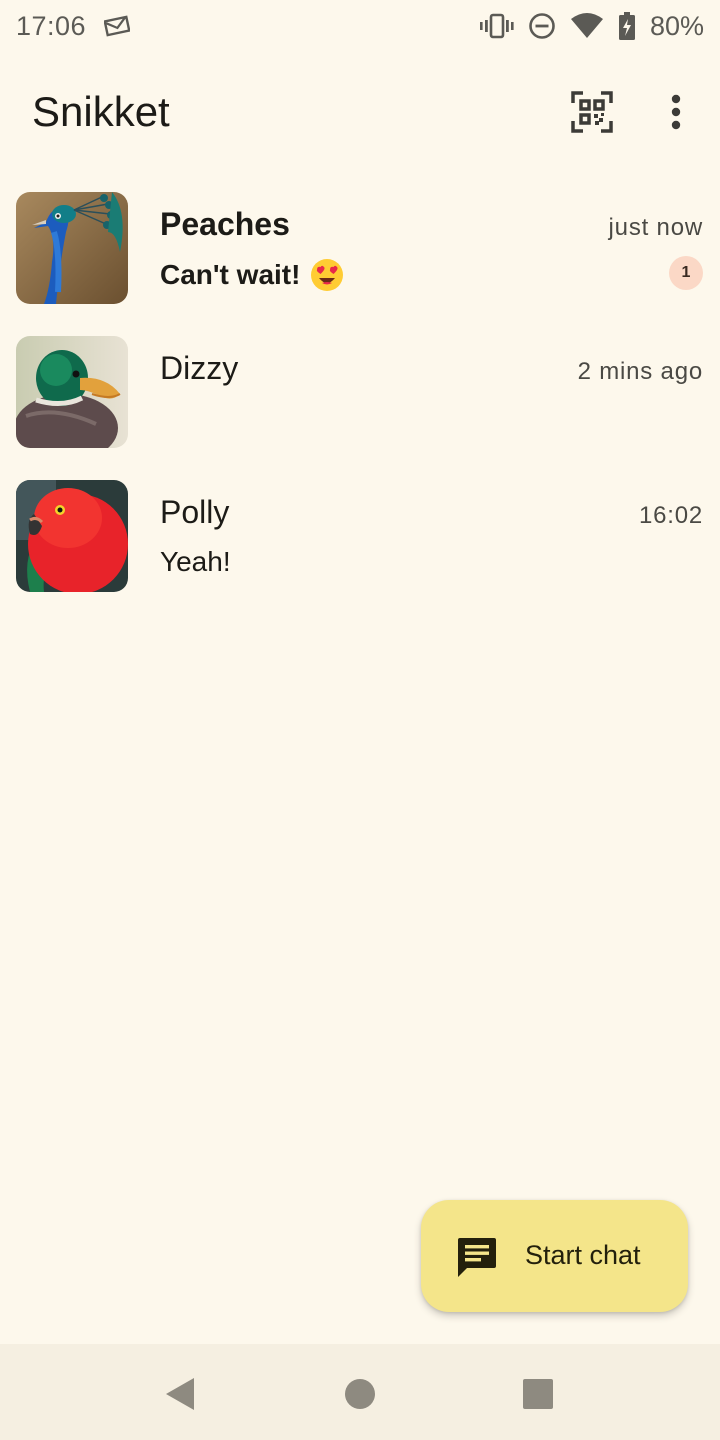 The width and height of the screenshot is (720, 1440). Describe the element at coordinates (655, 227) in the screenshot. I see `chat-time: just now` at that location.